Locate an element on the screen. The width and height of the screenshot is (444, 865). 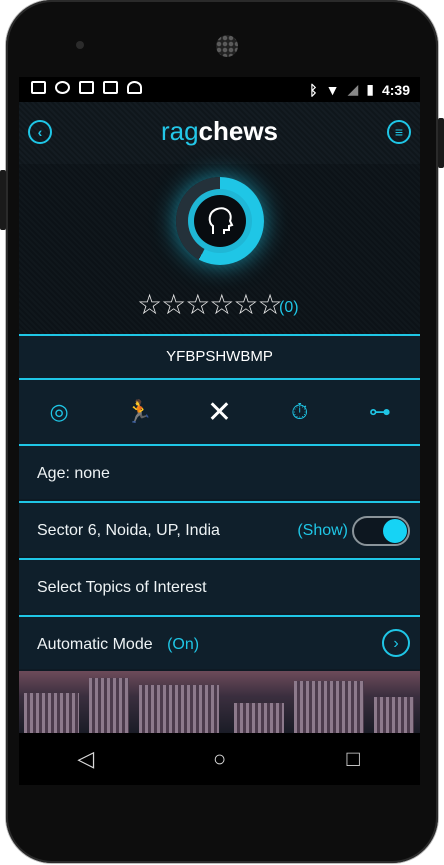
activity-icon-bar: ◎ 🏃 ✕ ⏱ ⊶ is located at coordinates (219, 411).